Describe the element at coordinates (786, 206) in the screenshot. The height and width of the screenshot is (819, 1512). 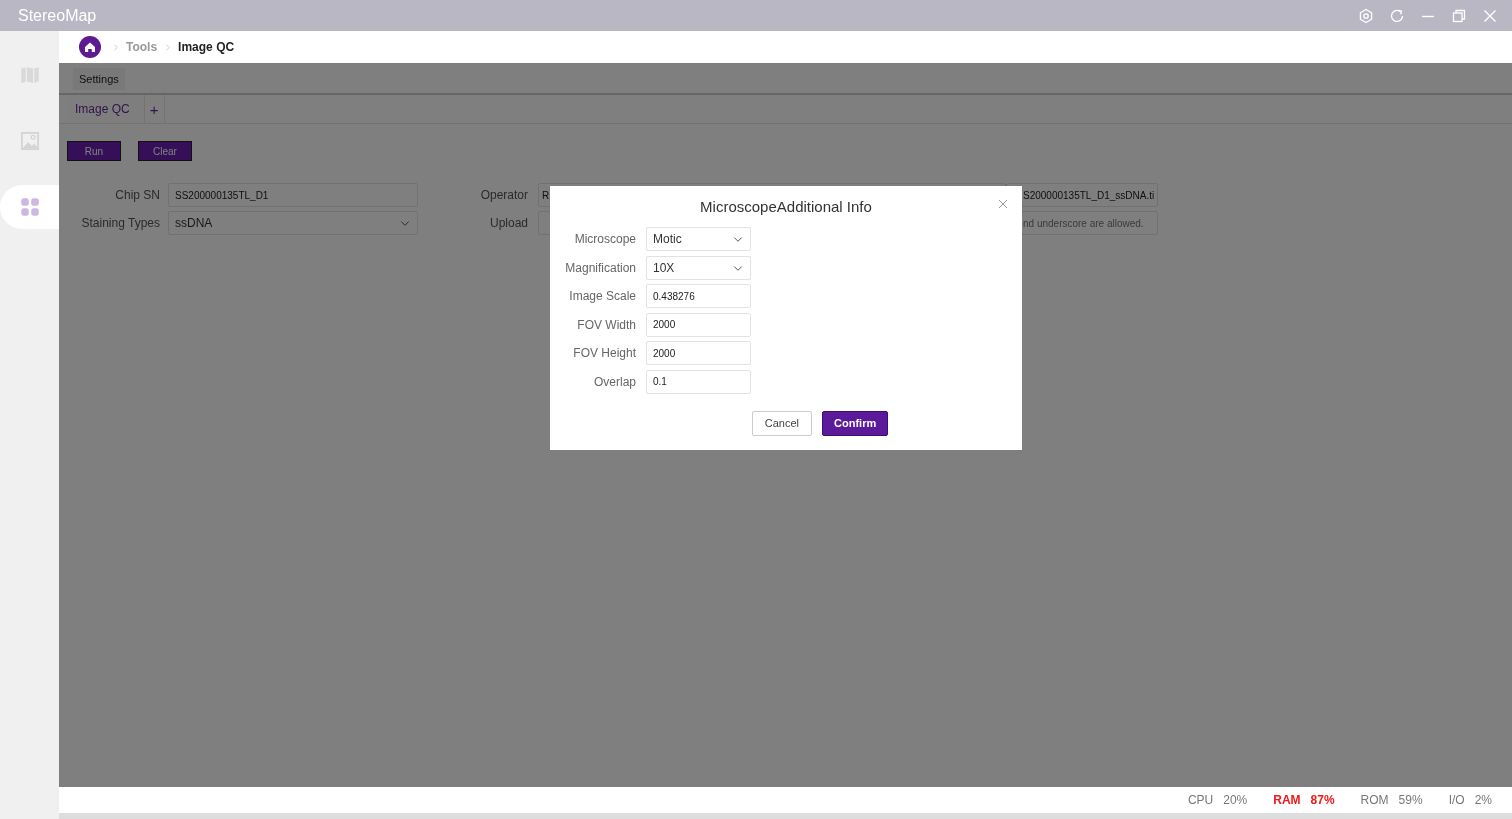
I see `dialog-title: MicroscopeAdditional Info` at that location.